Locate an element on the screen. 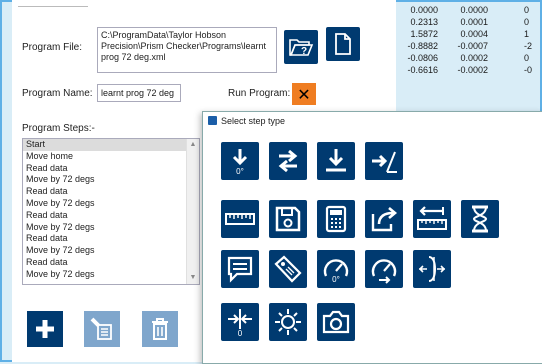  edit-step-button is located at coordinates (102, 329).